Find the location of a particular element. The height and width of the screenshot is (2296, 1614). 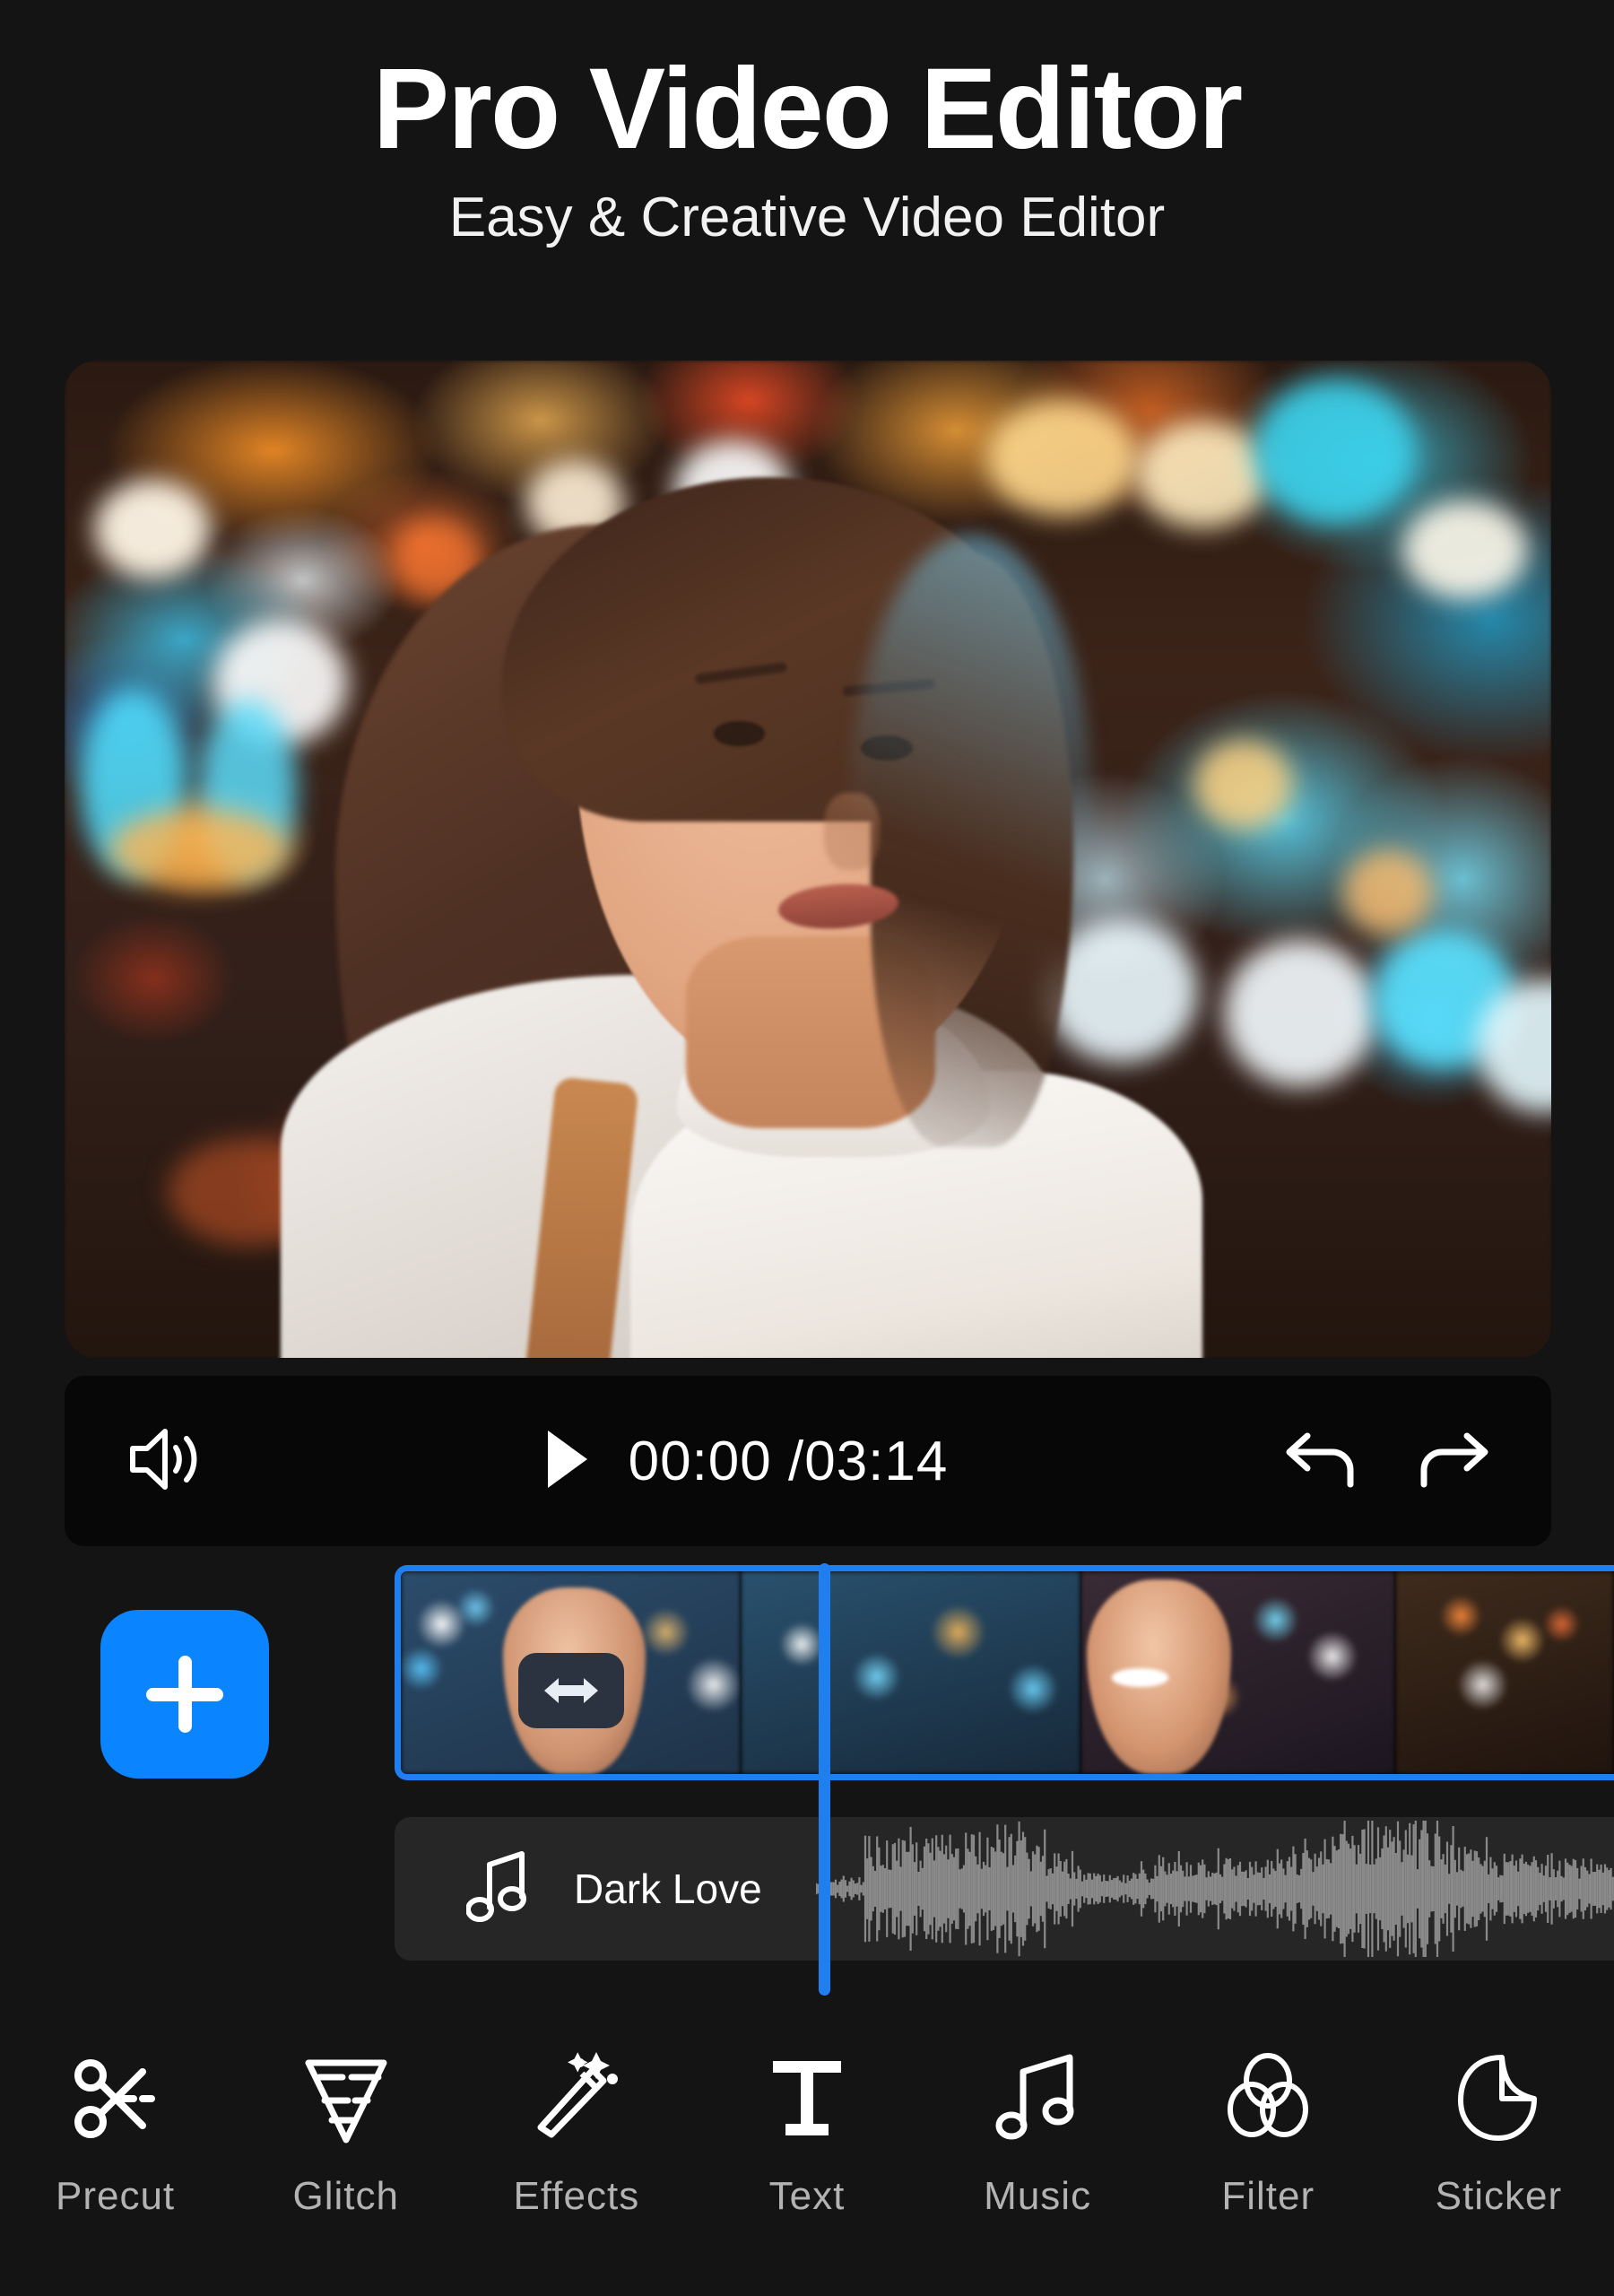

tab-filter: Filter is located at coordinates (1268, 2132).